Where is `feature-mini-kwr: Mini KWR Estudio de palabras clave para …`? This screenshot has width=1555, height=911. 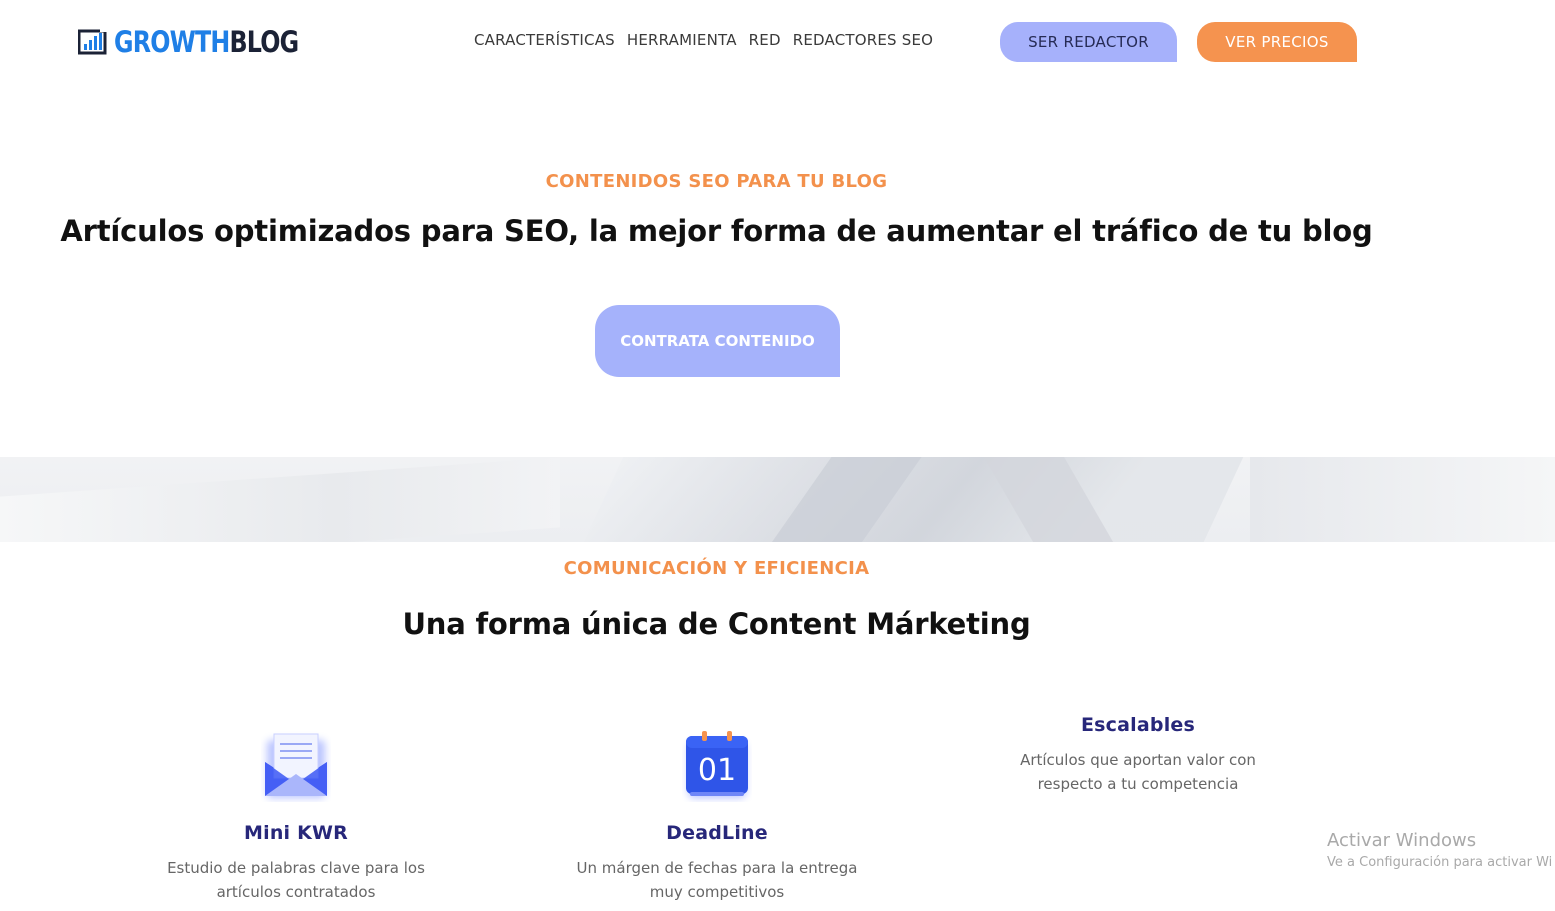
feature-mini-kwr: Mini KWR Estudio de palabras clave para … is located at coordinates (296, 816).